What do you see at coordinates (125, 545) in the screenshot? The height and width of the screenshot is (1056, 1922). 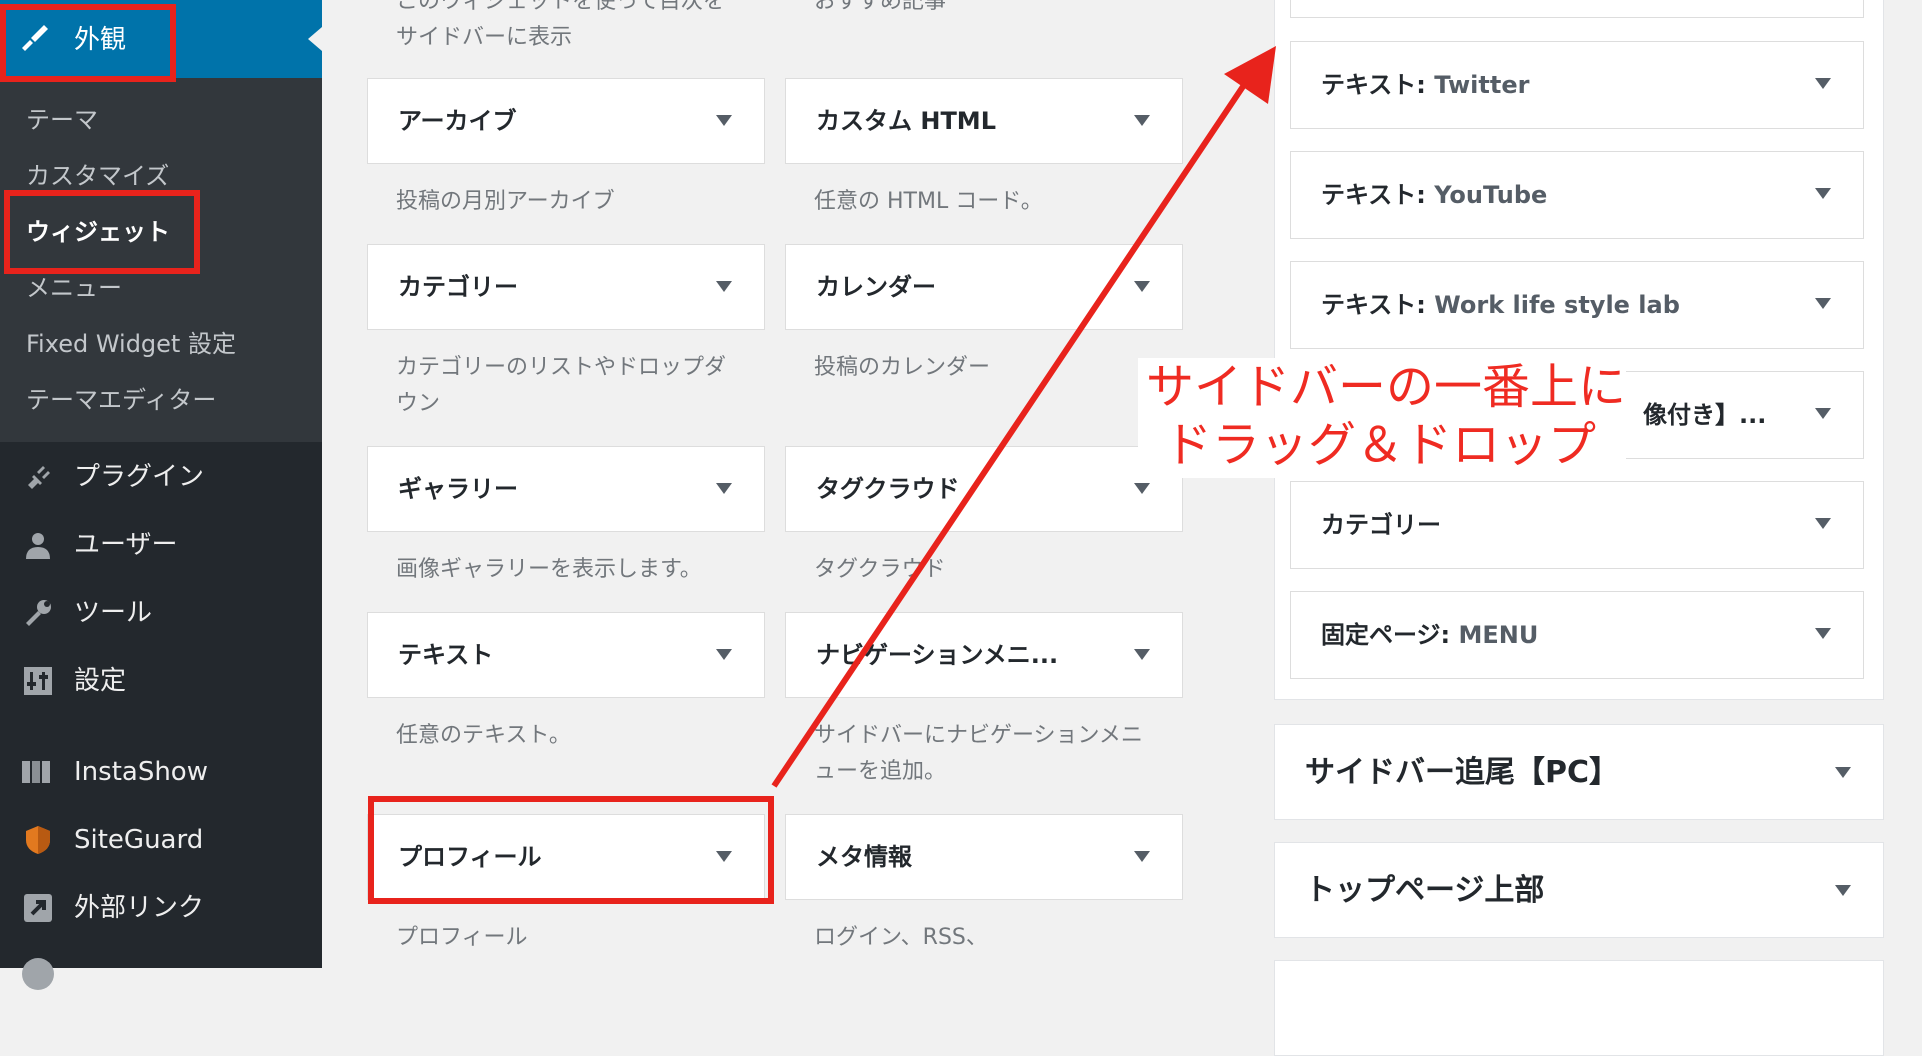 I see `menu-label-users: ユーザー` at bounding box center [125, 545].